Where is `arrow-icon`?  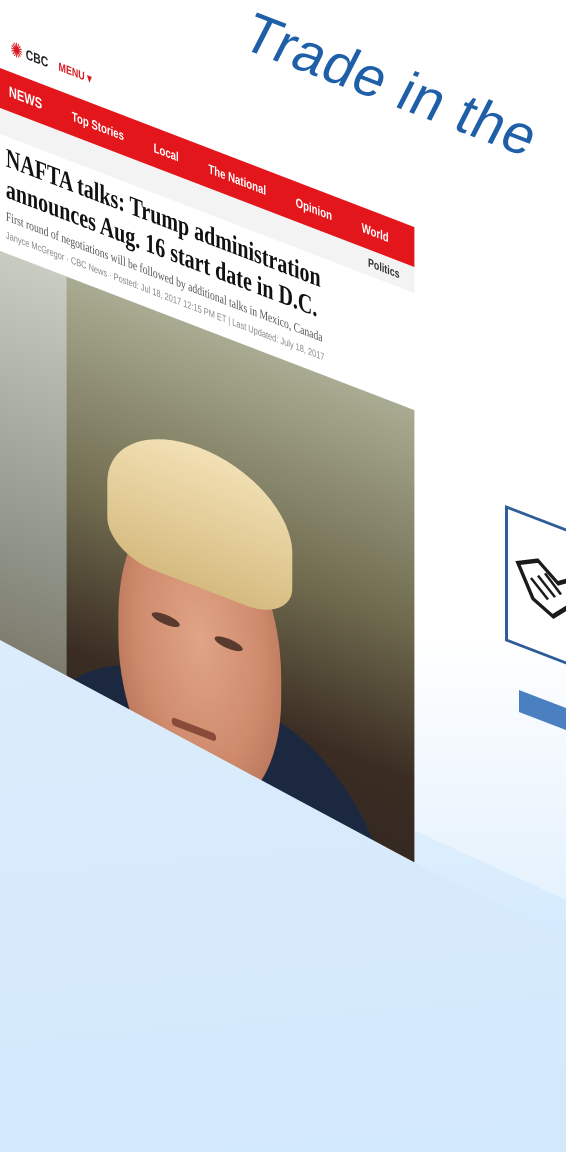 arrow-icon is located at coordinates (542, 713).